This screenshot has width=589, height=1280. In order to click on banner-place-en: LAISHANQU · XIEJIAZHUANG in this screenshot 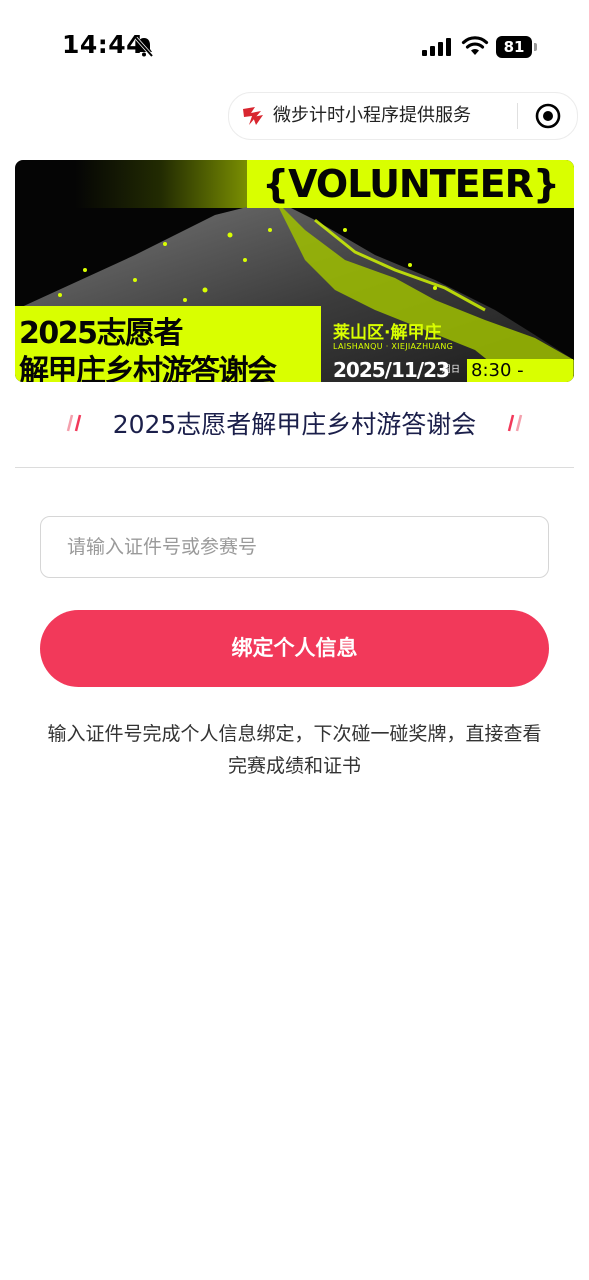, I will do `click(393, 346)`.